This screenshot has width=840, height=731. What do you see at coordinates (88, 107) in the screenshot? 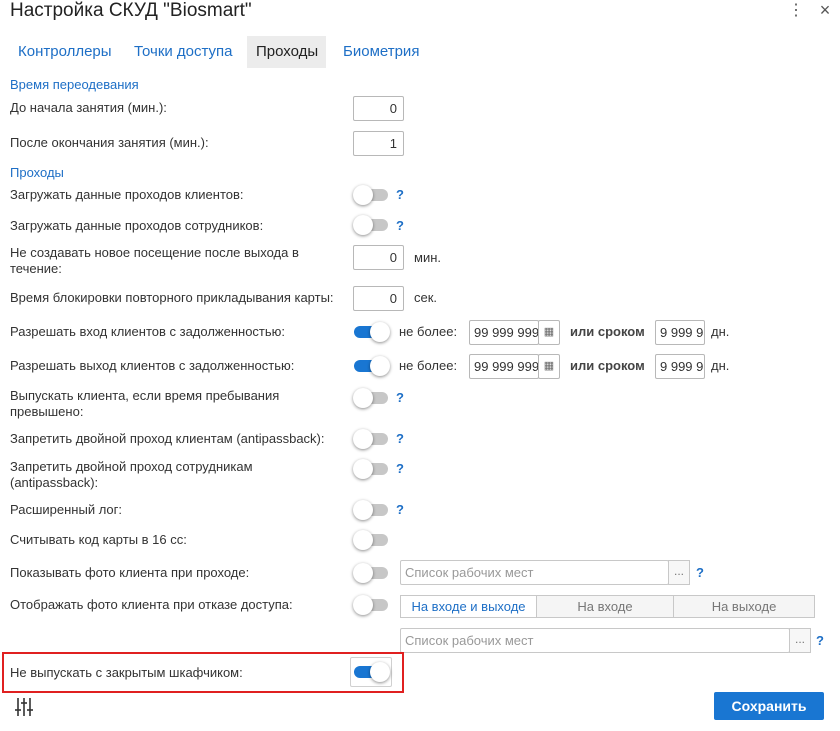
I see `before-class-label: До начала занятия (мин.):` at bounding box center [88, 107].